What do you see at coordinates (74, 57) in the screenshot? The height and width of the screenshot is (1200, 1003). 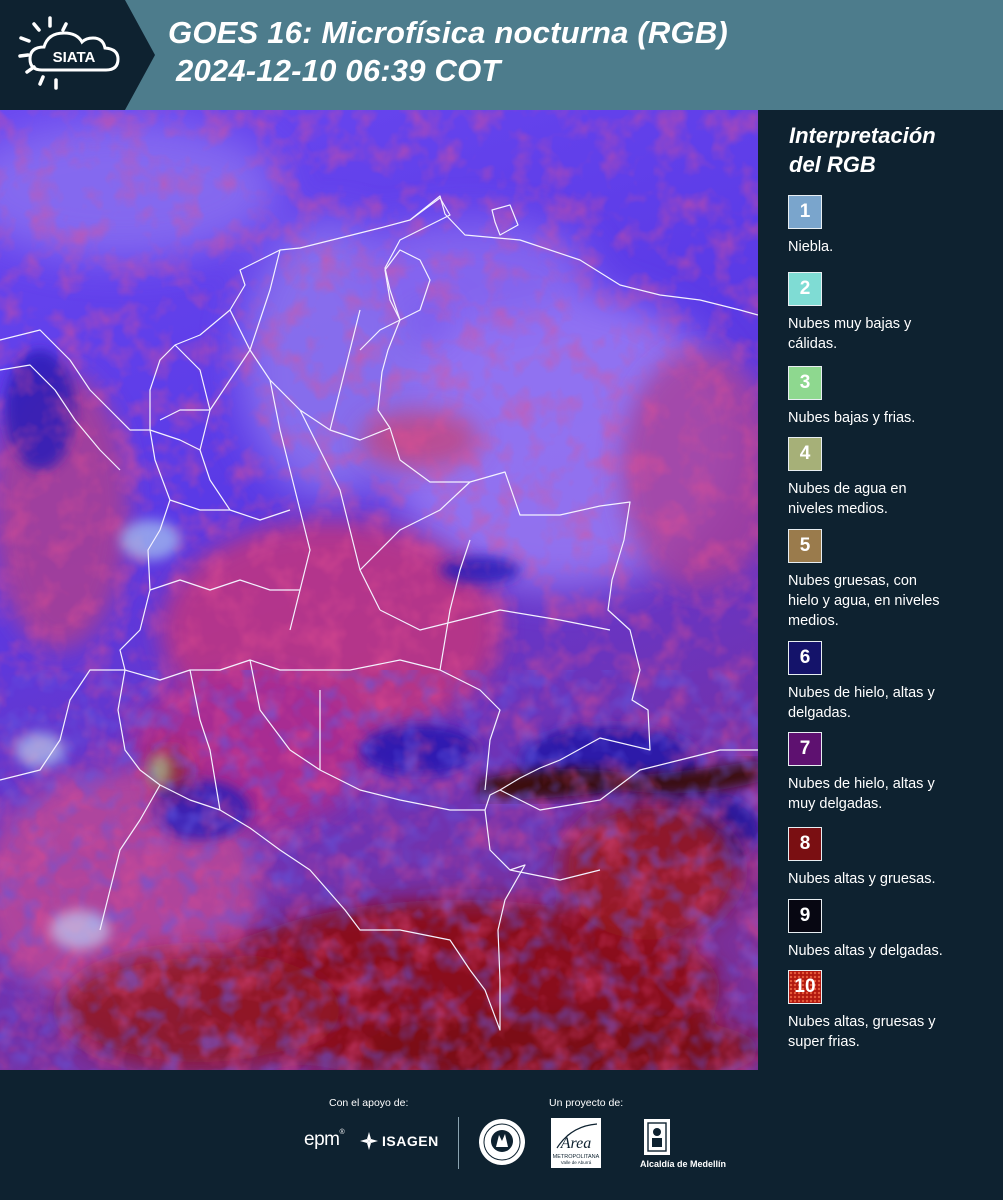 I see `siata-logo-text: SIATA` at bounding box center [74, 57].